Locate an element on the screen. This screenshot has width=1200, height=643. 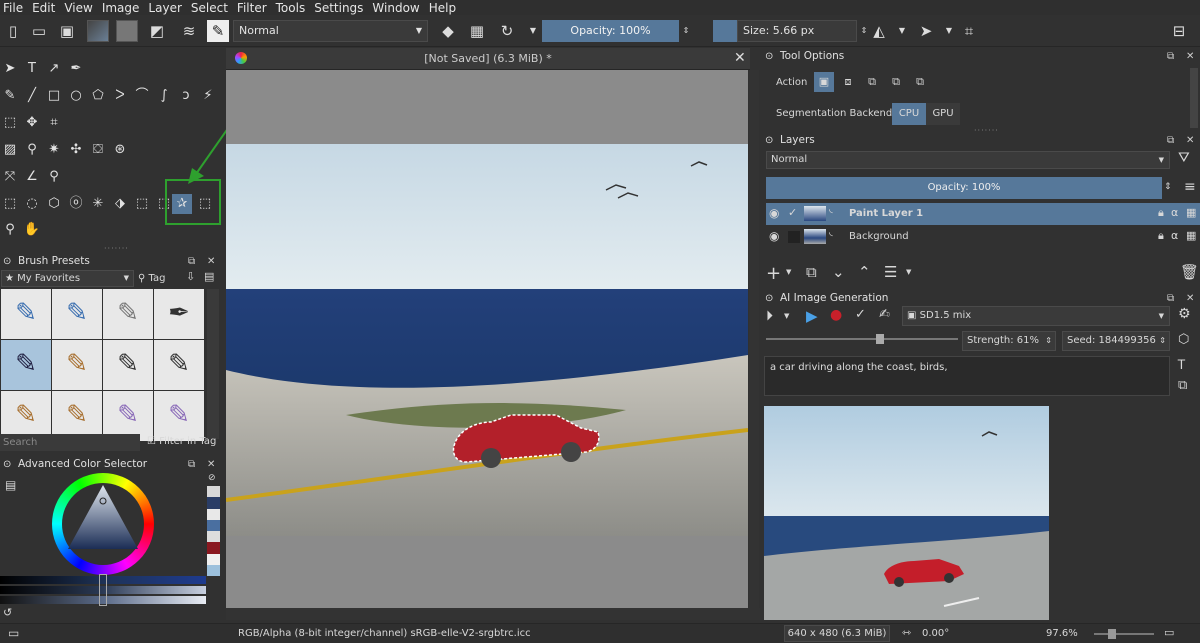
layer-name: Background is located at coordinates (879, 236).